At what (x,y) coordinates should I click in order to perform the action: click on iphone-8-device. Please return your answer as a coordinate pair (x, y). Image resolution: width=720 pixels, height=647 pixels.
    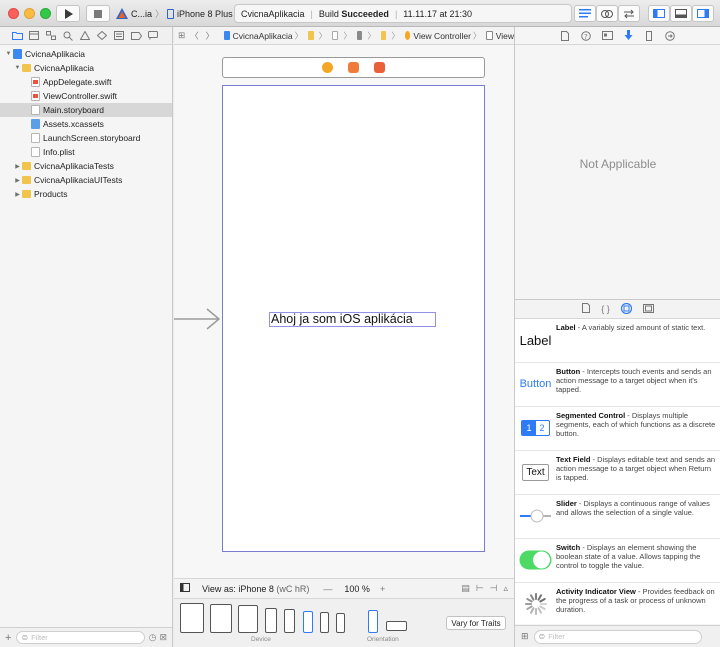
    Looking at the image, I should click on (308, 622).